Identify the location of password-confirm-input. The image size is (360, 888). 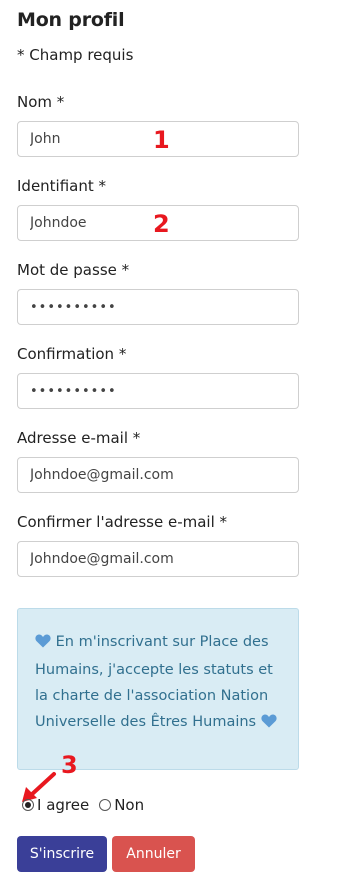
(158, 391).